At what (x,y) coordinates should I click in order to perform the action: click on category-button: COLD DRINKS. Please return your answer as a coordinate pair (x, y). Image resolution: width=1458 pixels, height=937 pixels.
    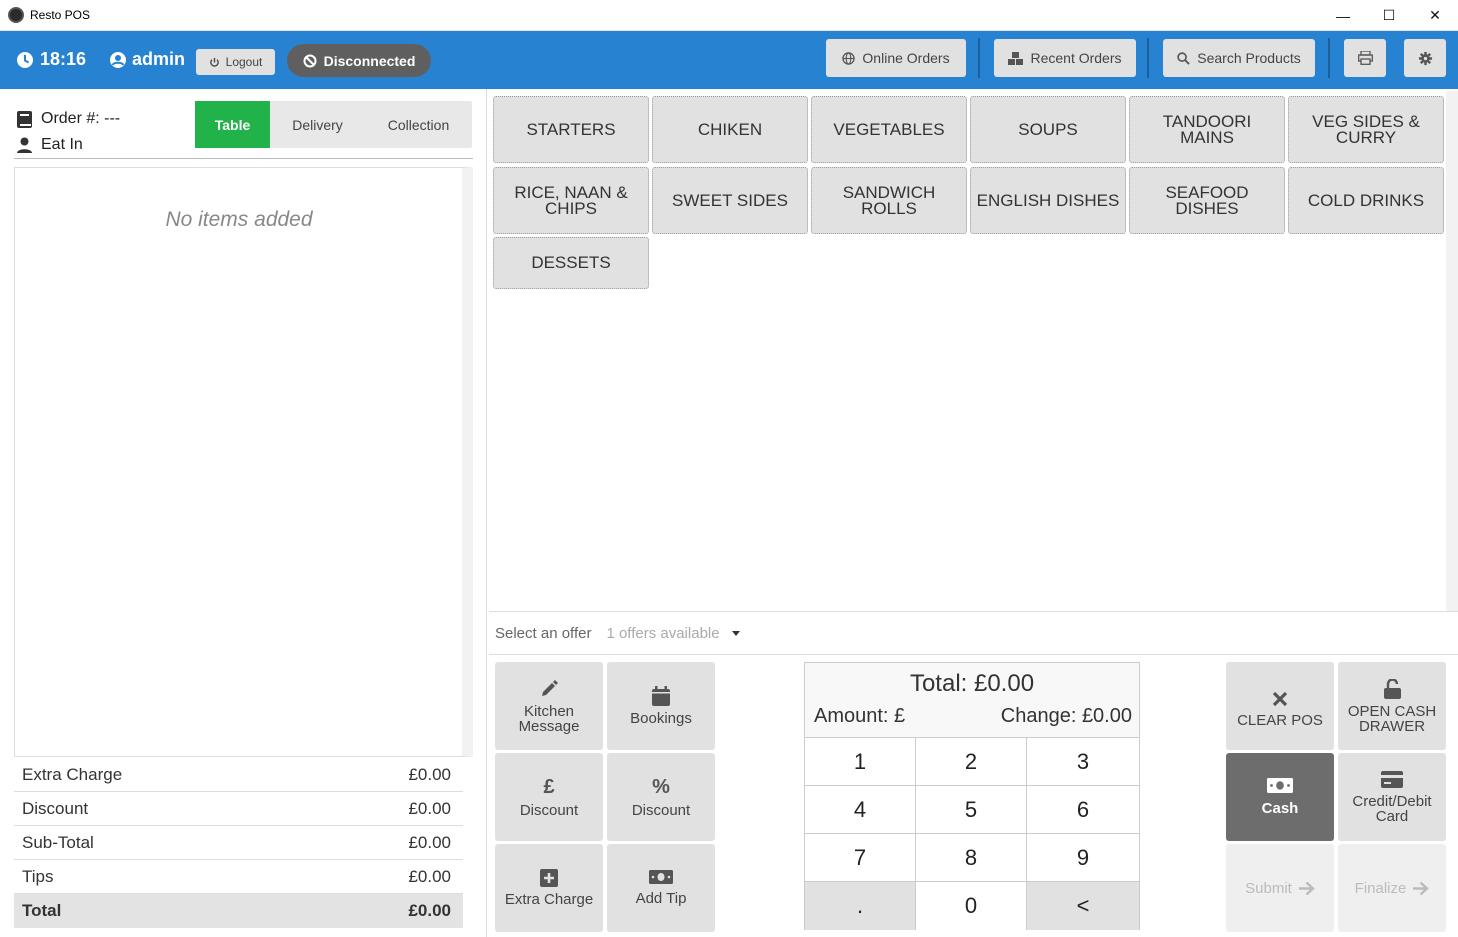
    Looking at the image, I should click on (1366, 200).